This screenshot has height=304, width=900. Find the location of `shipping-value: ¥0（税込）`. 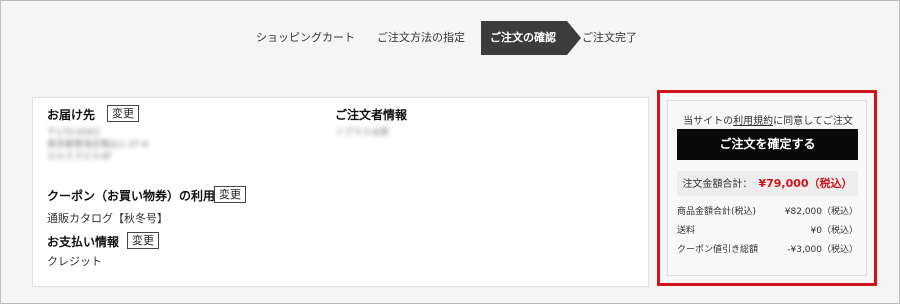

shipping-value: ¥0（税込） is located at coordinates (834, 231).